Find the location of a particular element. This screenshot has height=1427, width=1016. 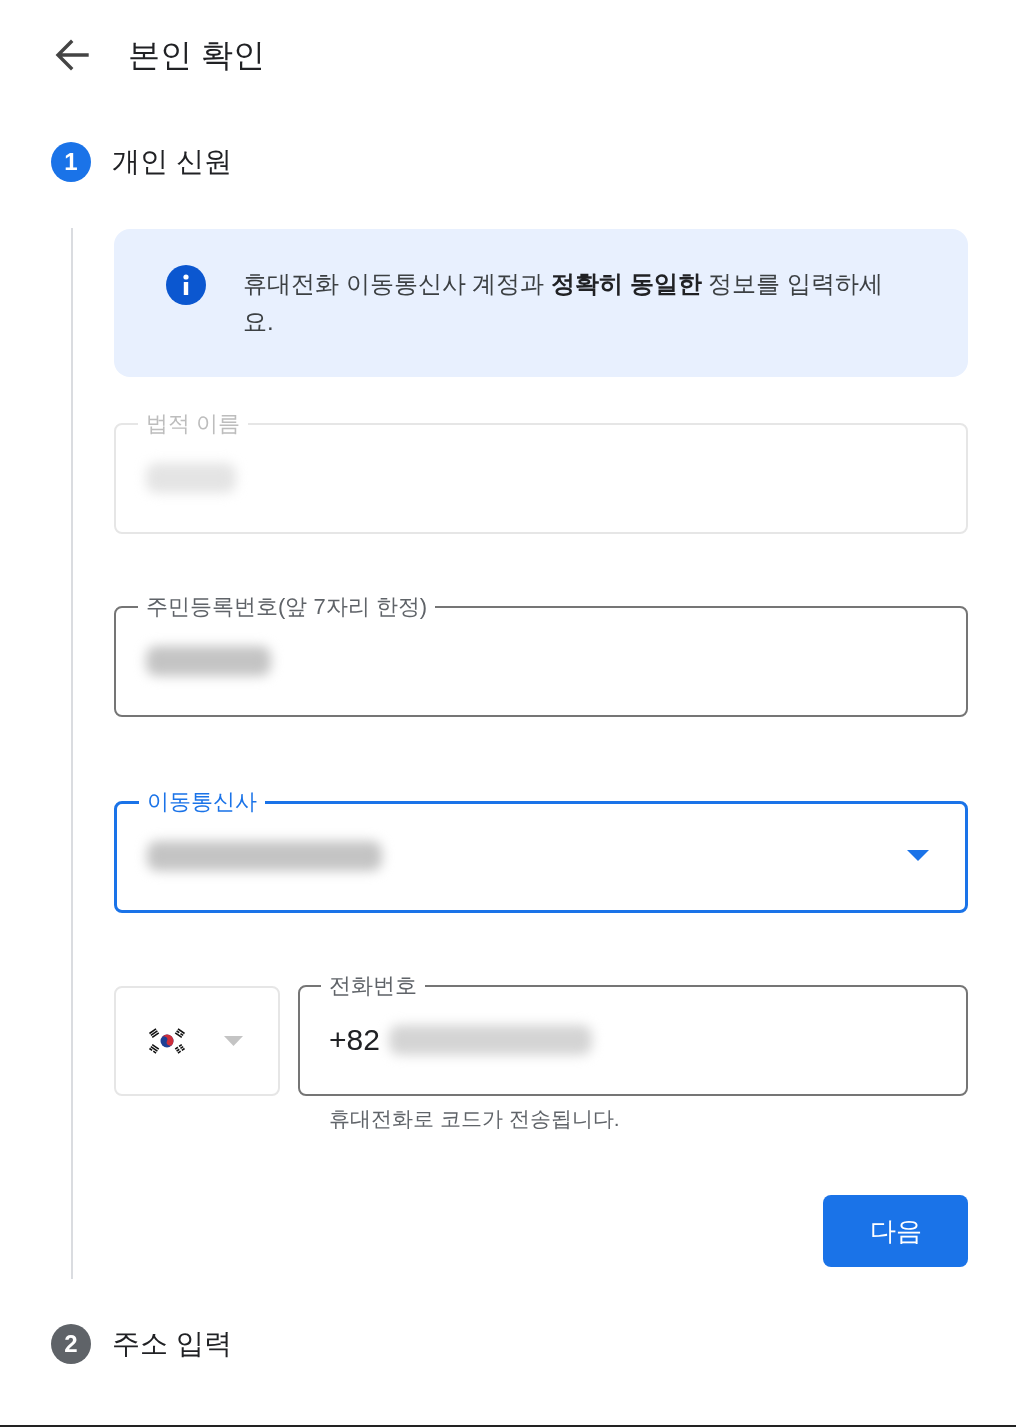

step-title: 주소 입력 is located at coordinates (172, 1344).